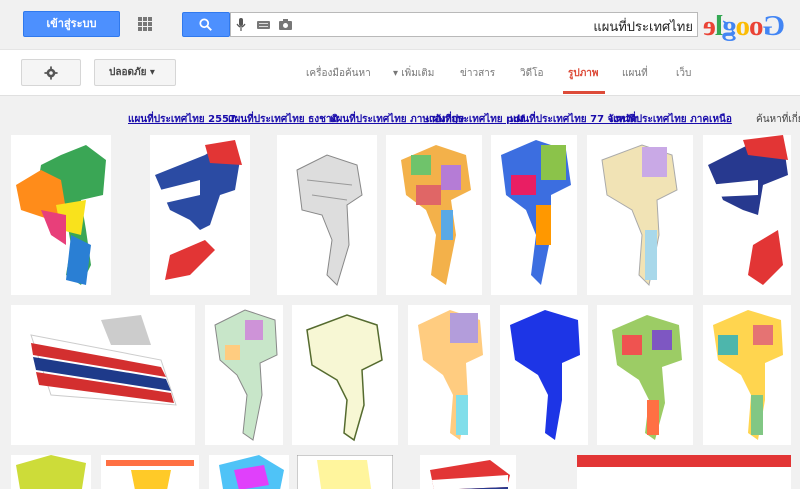 The height and width of the screenshot is (489, 800). I want to click on settings-button, so click(51, 72).